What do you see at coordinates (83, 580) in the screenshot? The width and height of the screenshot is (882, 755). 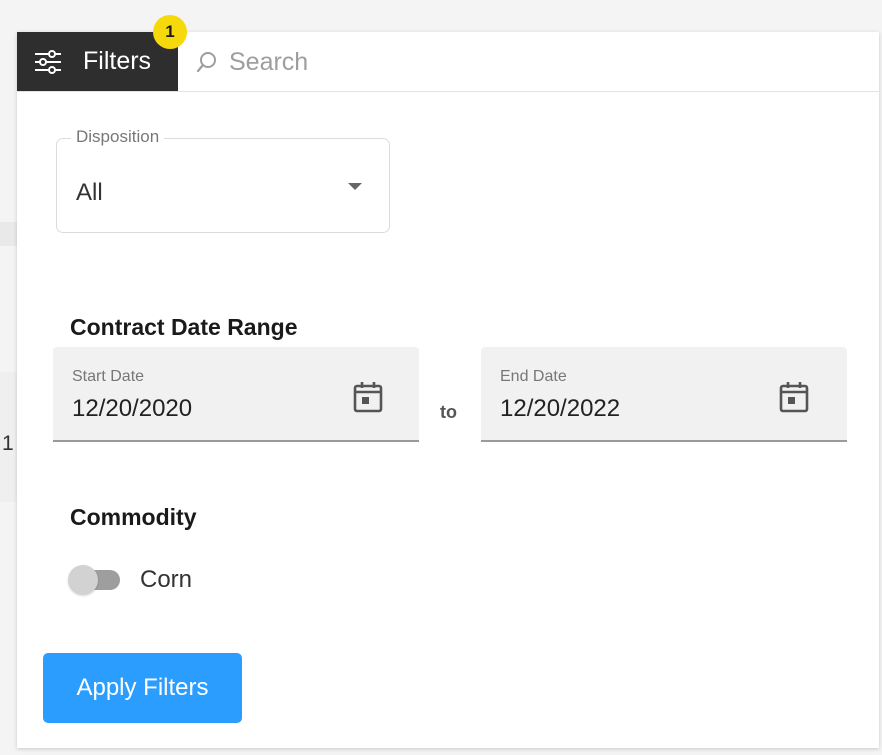 I see `toggle-thumb` at bounding box center [83, 580].